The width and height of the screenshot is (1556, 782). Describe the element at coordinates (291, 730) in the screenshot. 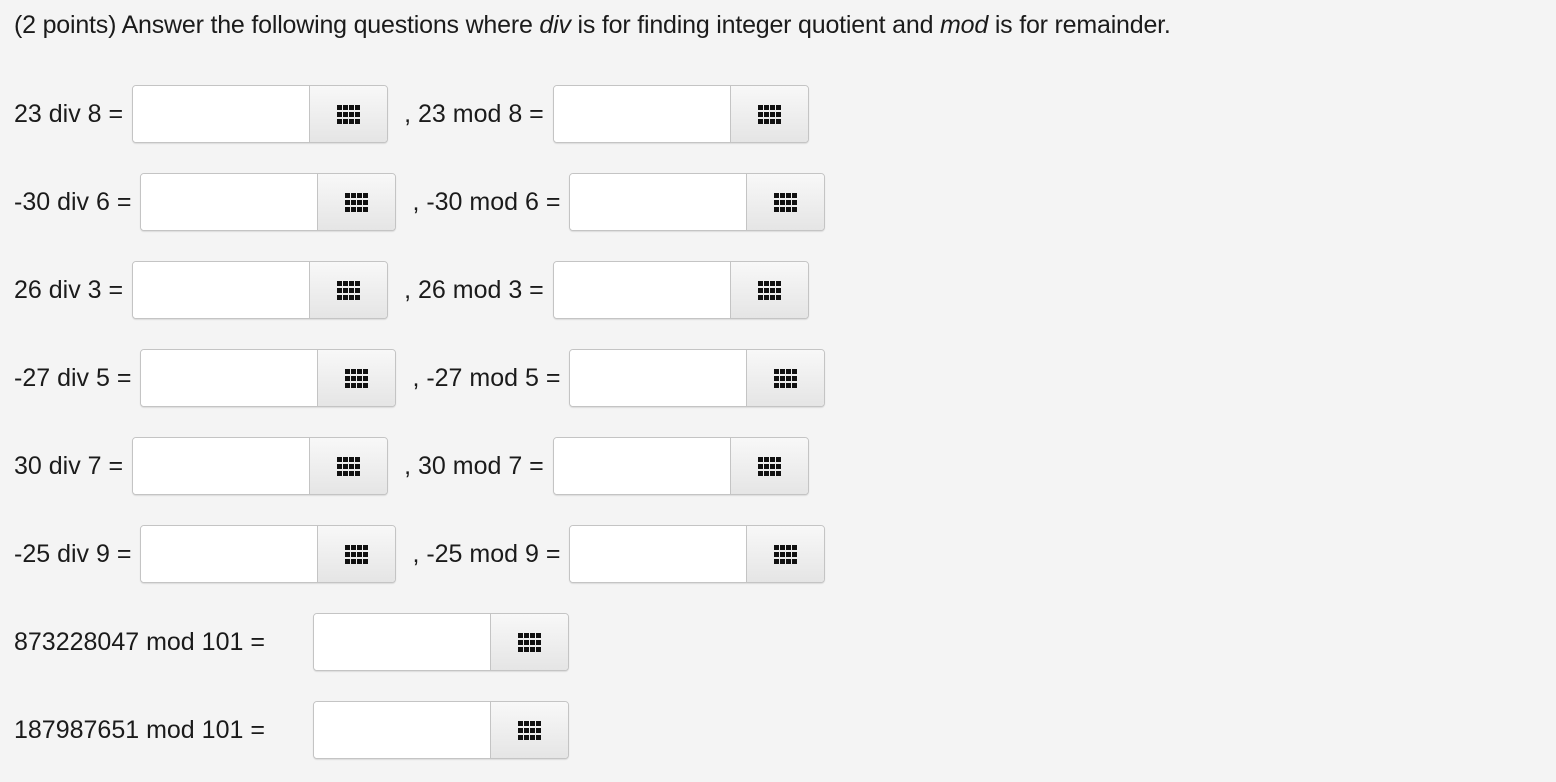

I see `answer-row: 187987651 mod 101 =` at that location.